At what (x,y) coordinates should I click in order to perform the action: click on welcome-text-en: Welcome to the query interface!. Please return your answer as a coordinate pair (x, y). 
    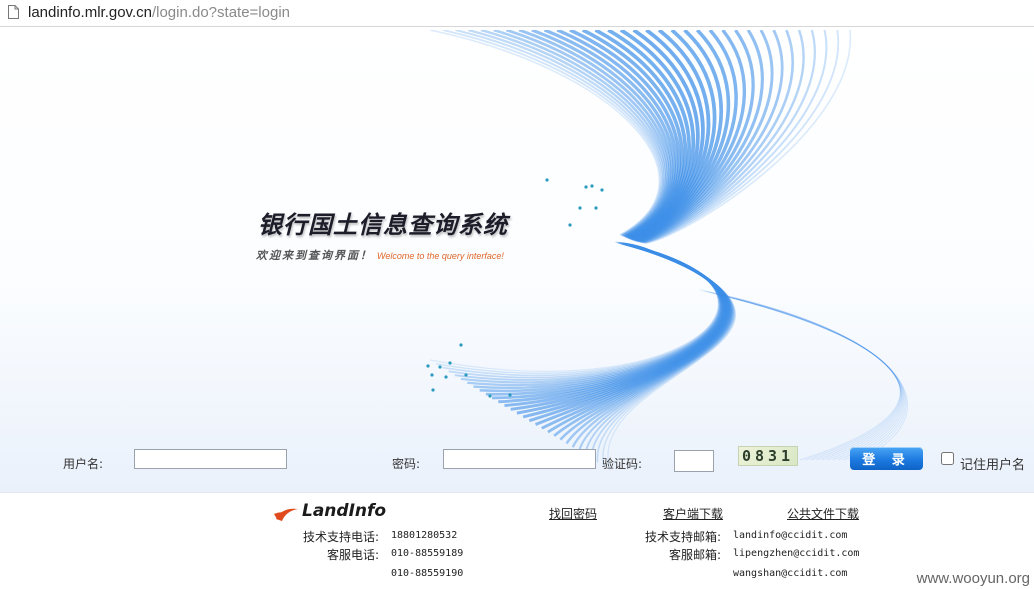
    Looking at the image, I should click on (440, 256).